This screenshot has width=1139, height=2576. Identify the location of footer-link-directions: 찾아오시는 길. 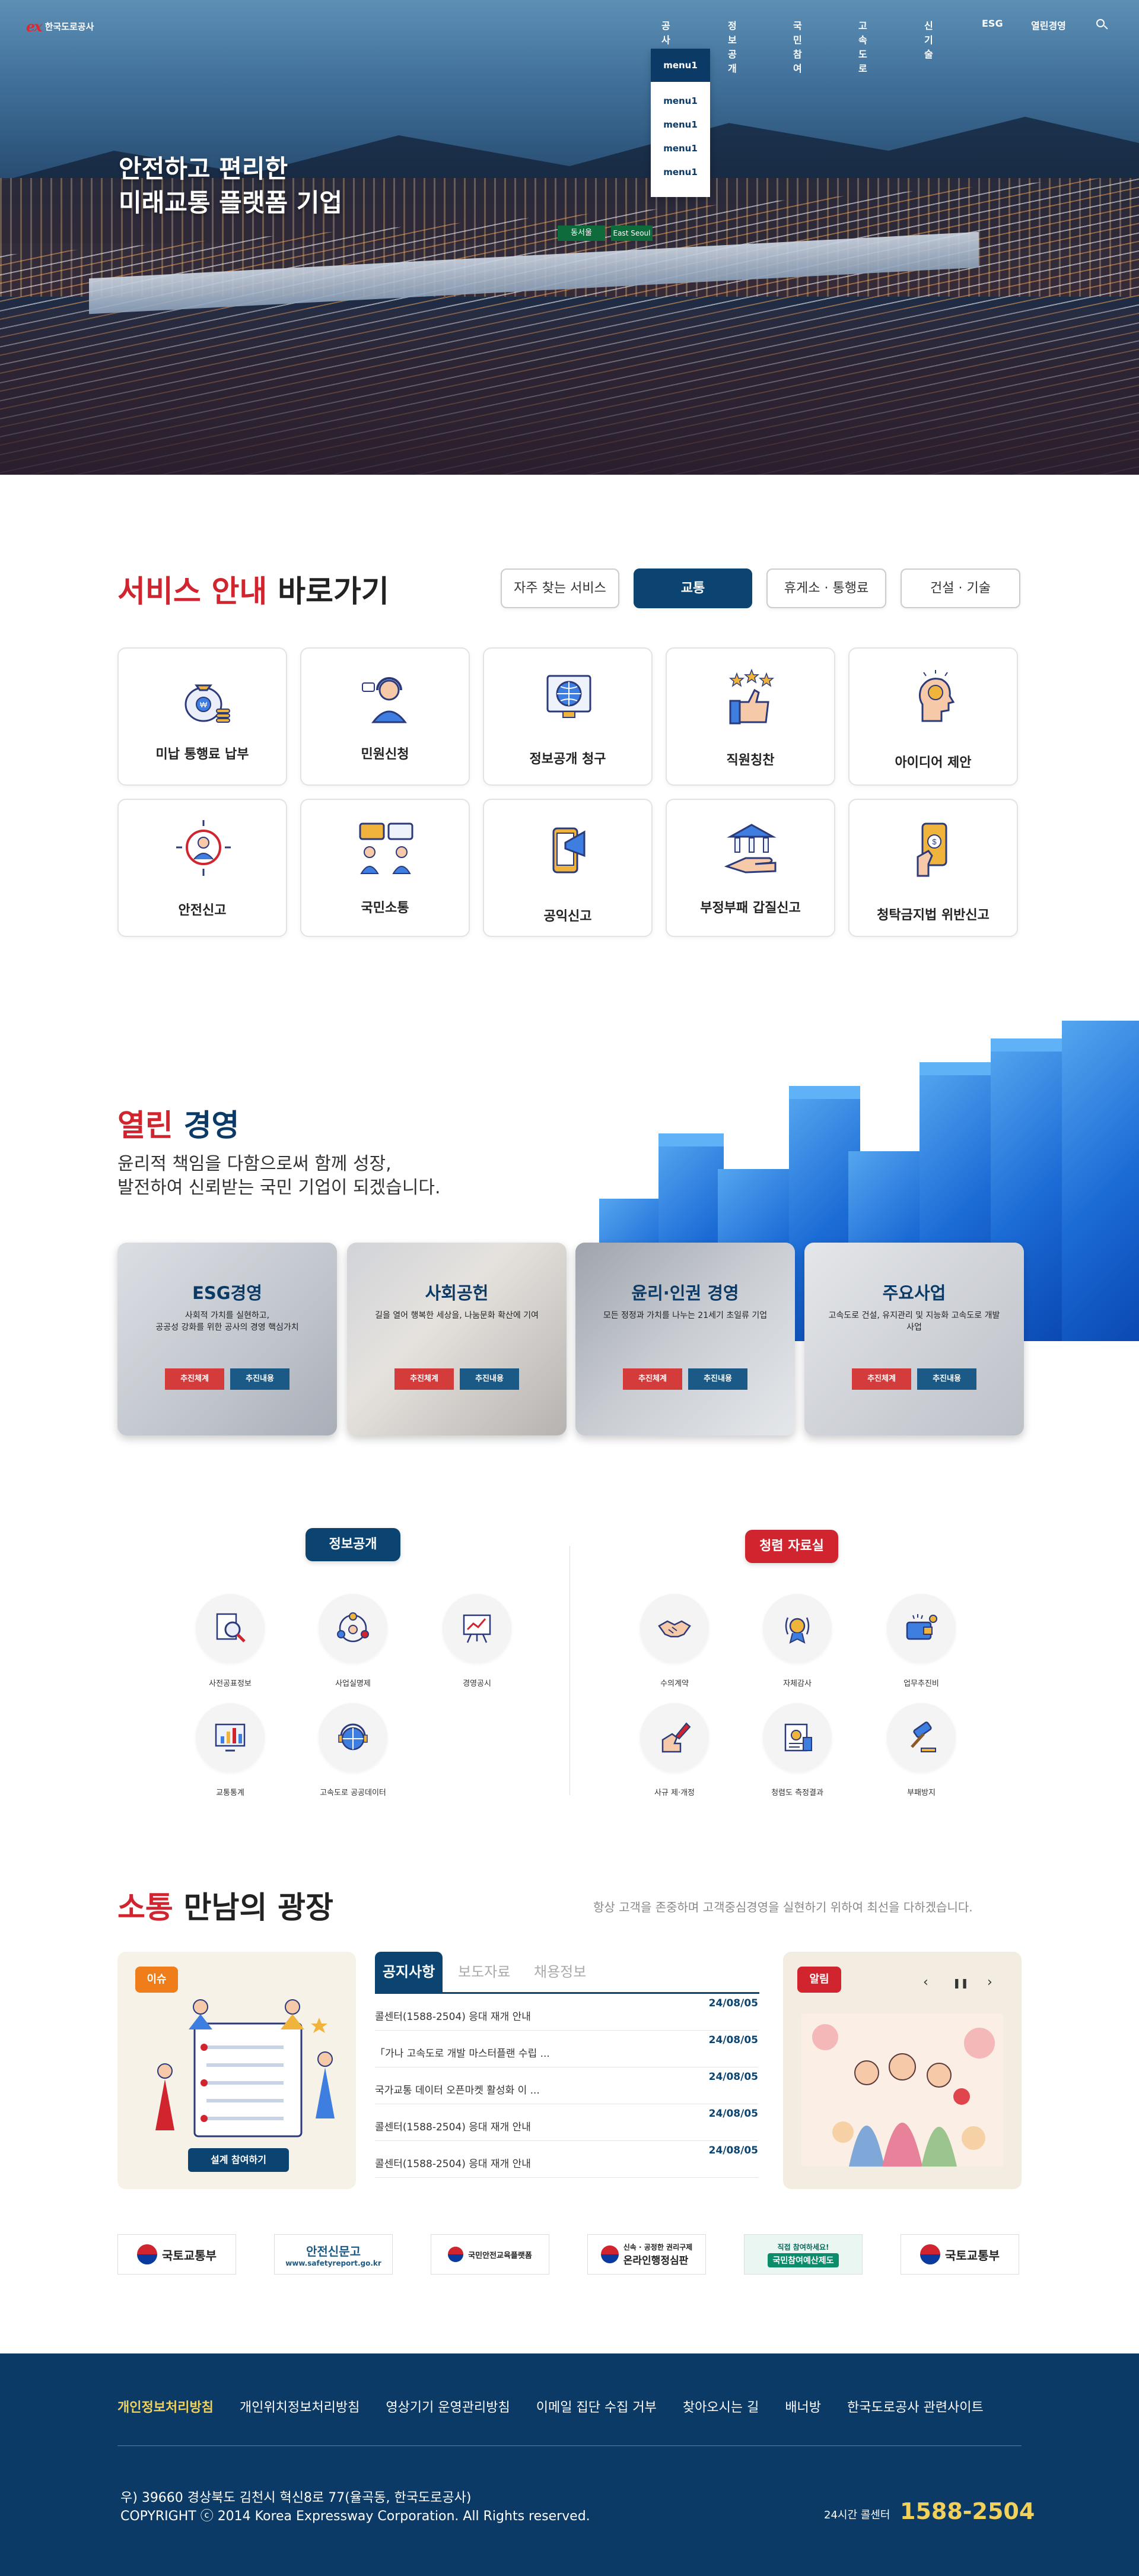
(721, 2406).